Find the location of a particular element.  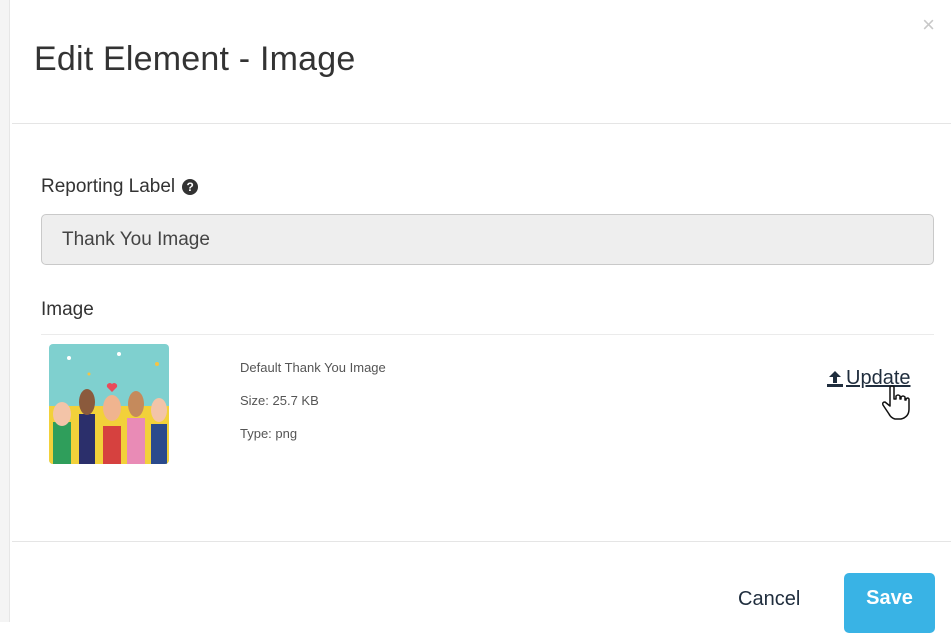

image-section-divider is located at coordinates (487, 334).